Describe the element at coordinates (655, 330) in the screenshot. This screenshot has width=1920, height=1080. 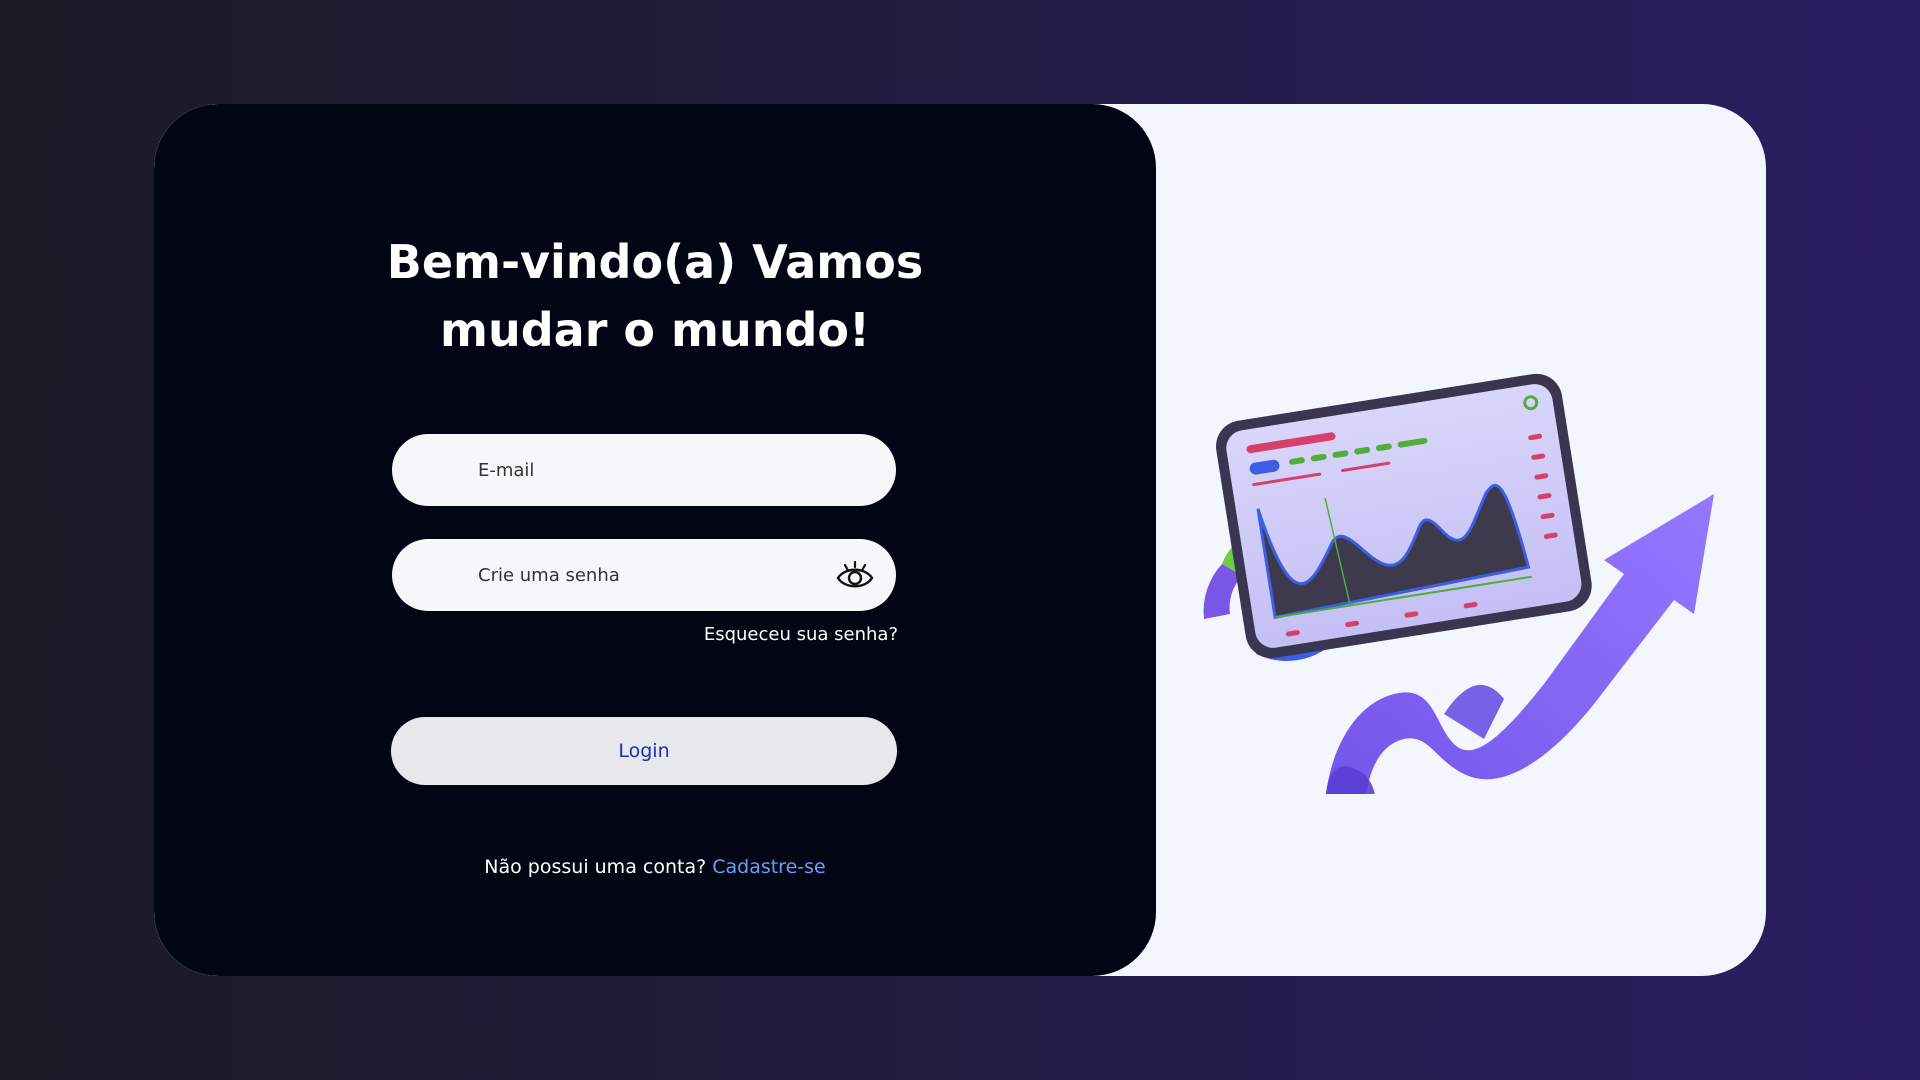
I see `title-line-2: mudar o mundo!` at that location.